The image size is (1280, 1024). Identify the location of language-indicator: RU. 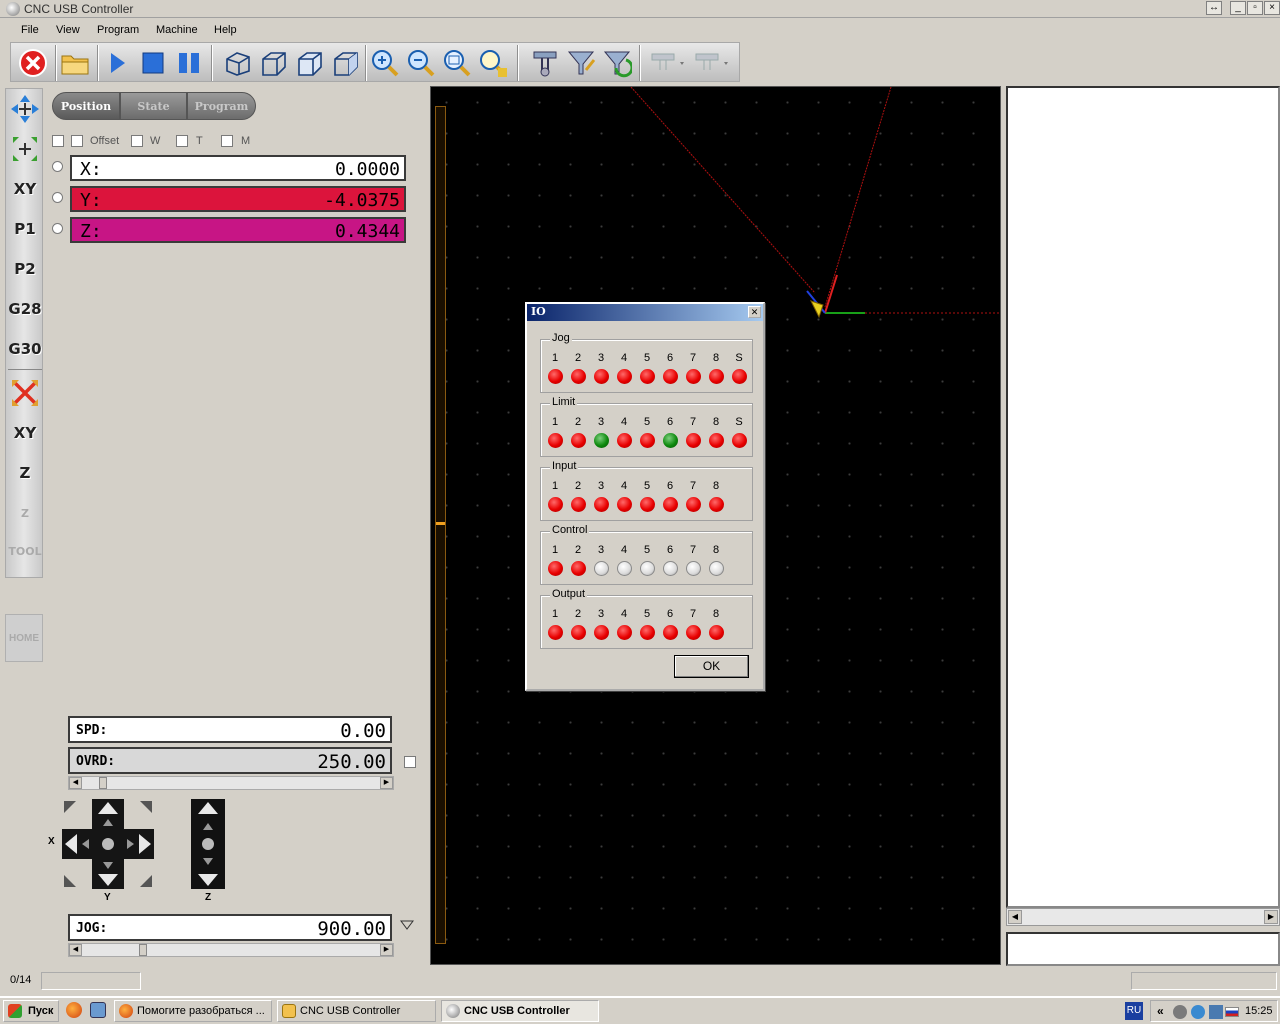
(1134, 1011).